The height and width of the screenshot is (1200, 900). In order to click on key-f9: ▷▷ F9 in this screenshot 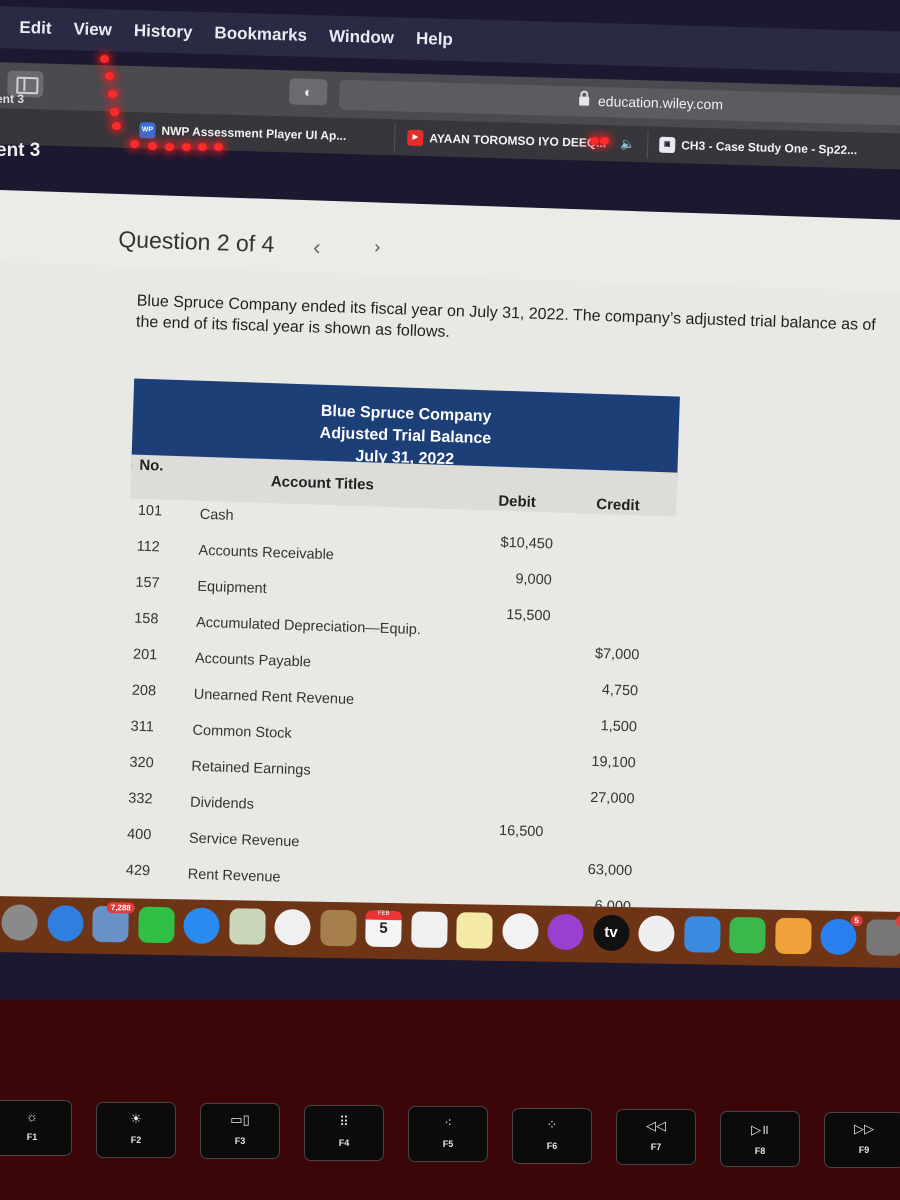, I will do `click(862, 1140)`.